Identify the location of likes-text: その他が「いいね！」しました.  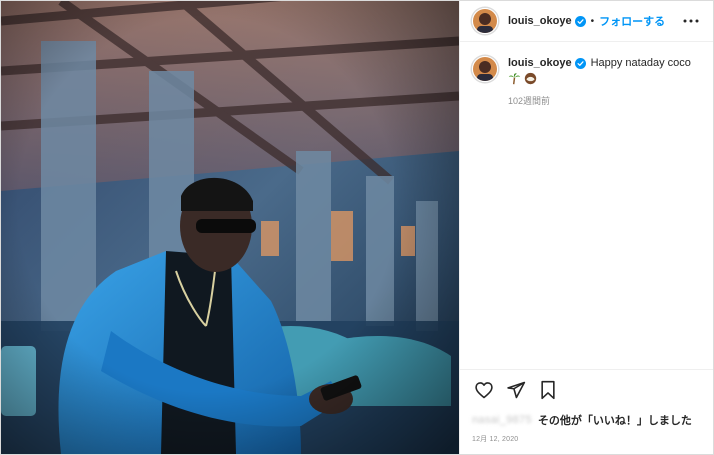
(615, 420).